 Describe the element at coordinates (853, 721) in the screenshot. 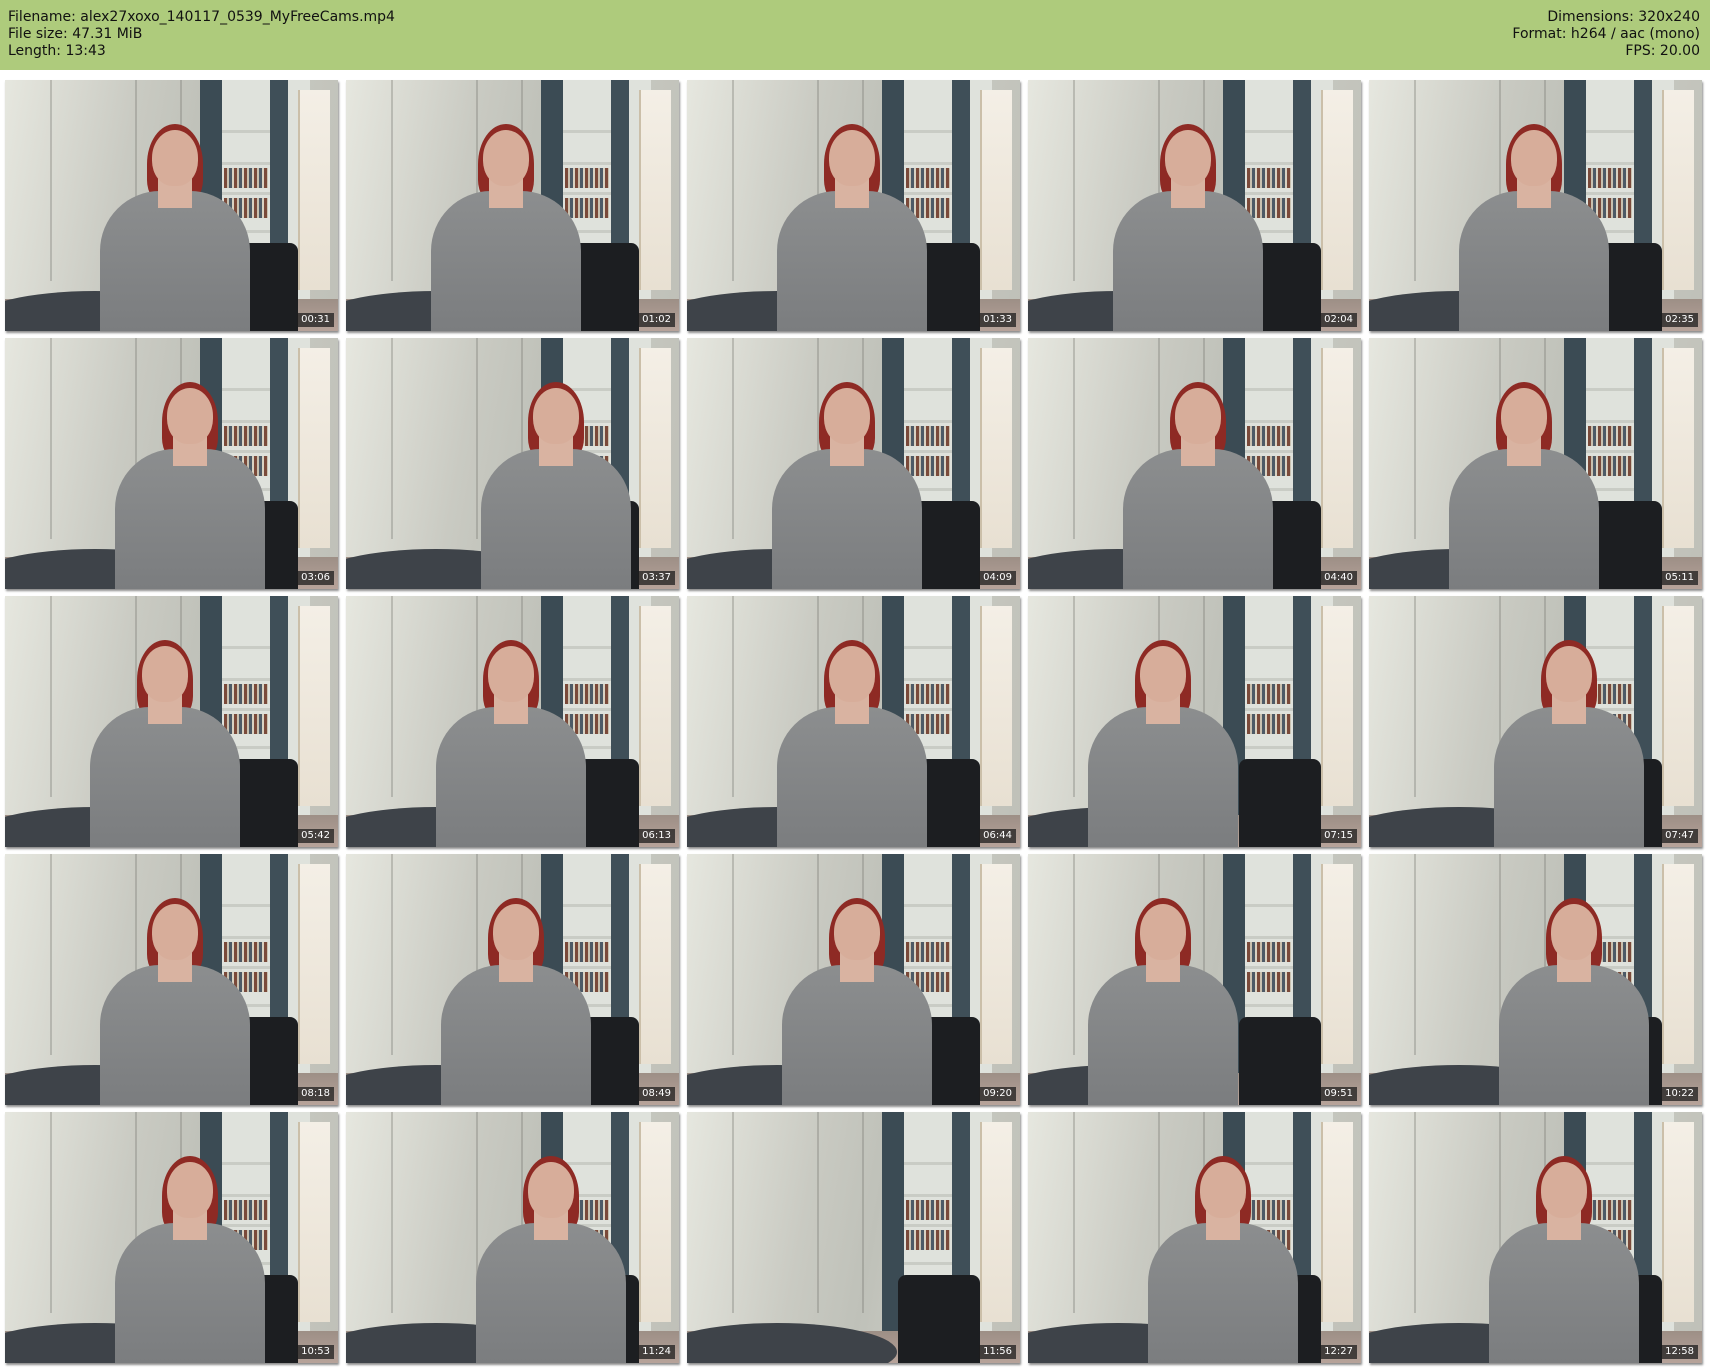

I see `thumbnail-frame: 06:44` at that location.